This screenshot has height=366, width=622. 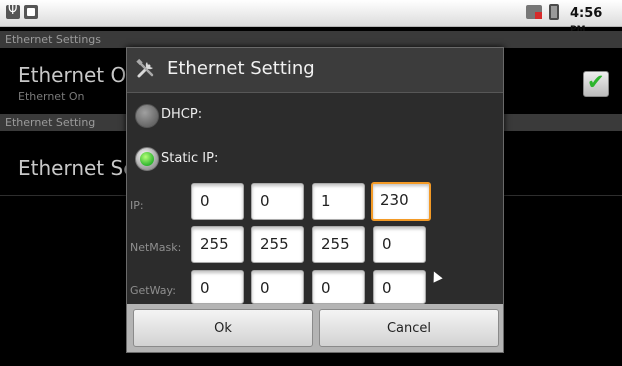 What do you see at coordinates (145, 68) in the screenshot?
I see `tools-icon` at bounding box center [145, 68].